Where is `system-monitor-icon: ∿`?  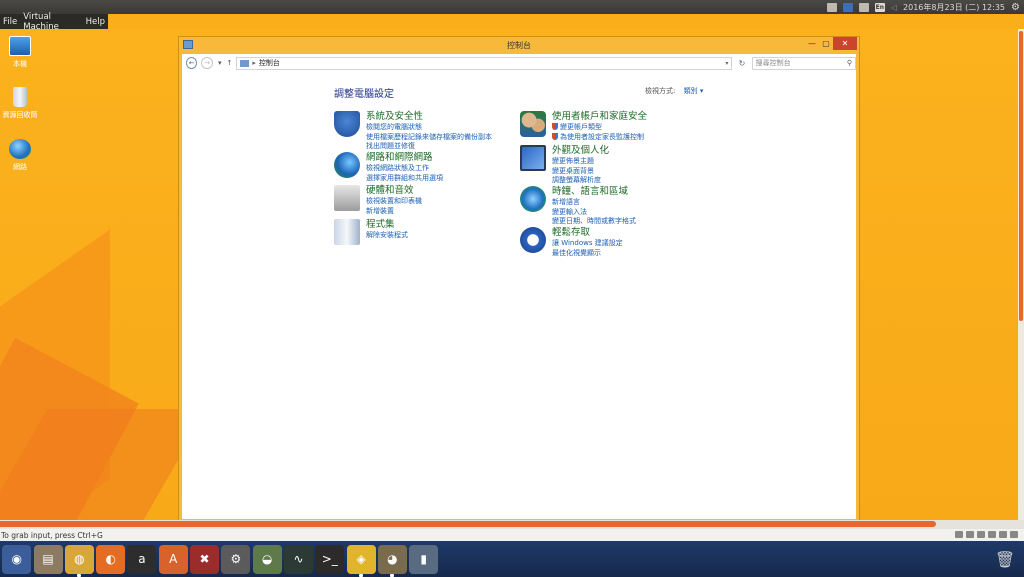 system-monitor-icon: ∿ is located at coordinates (298, 559).